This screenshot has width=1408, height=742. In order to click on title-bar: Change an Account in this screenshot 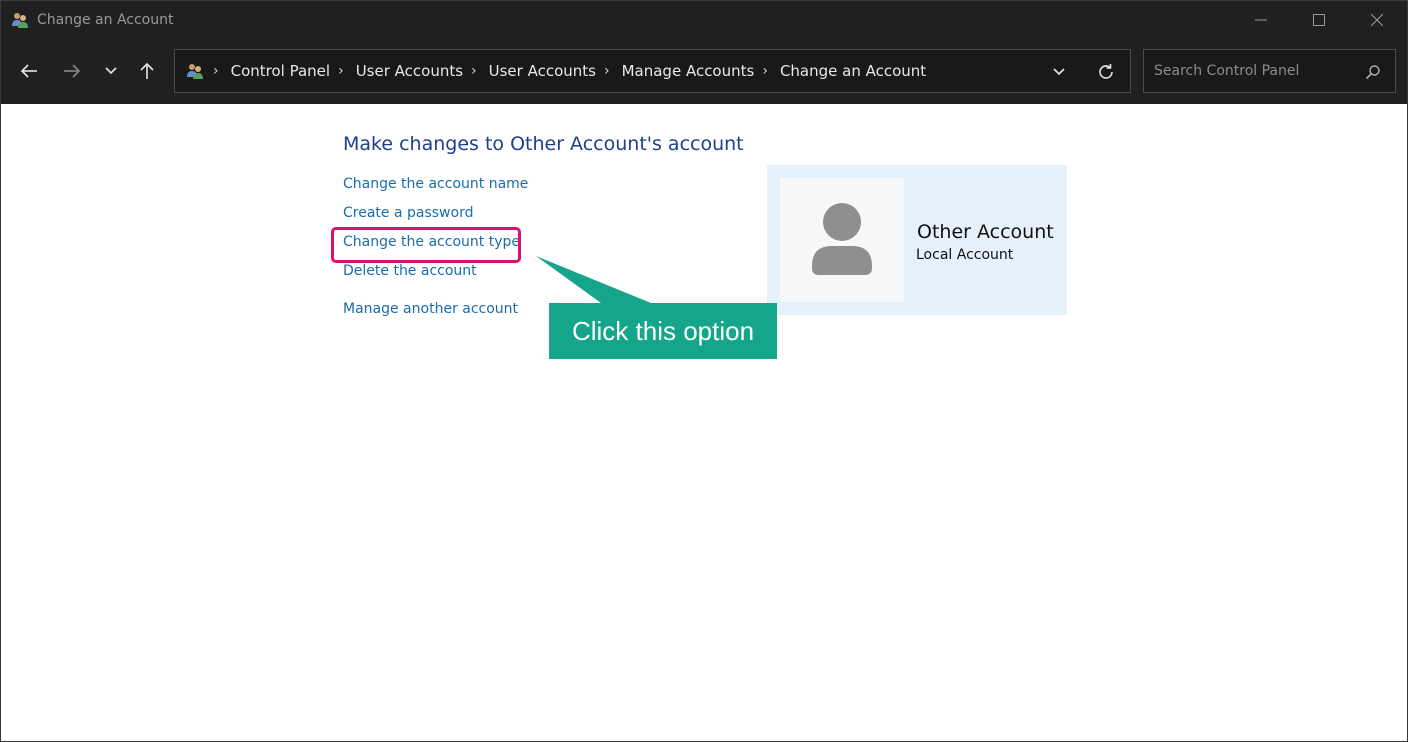, I will do `click(704, 20)`.